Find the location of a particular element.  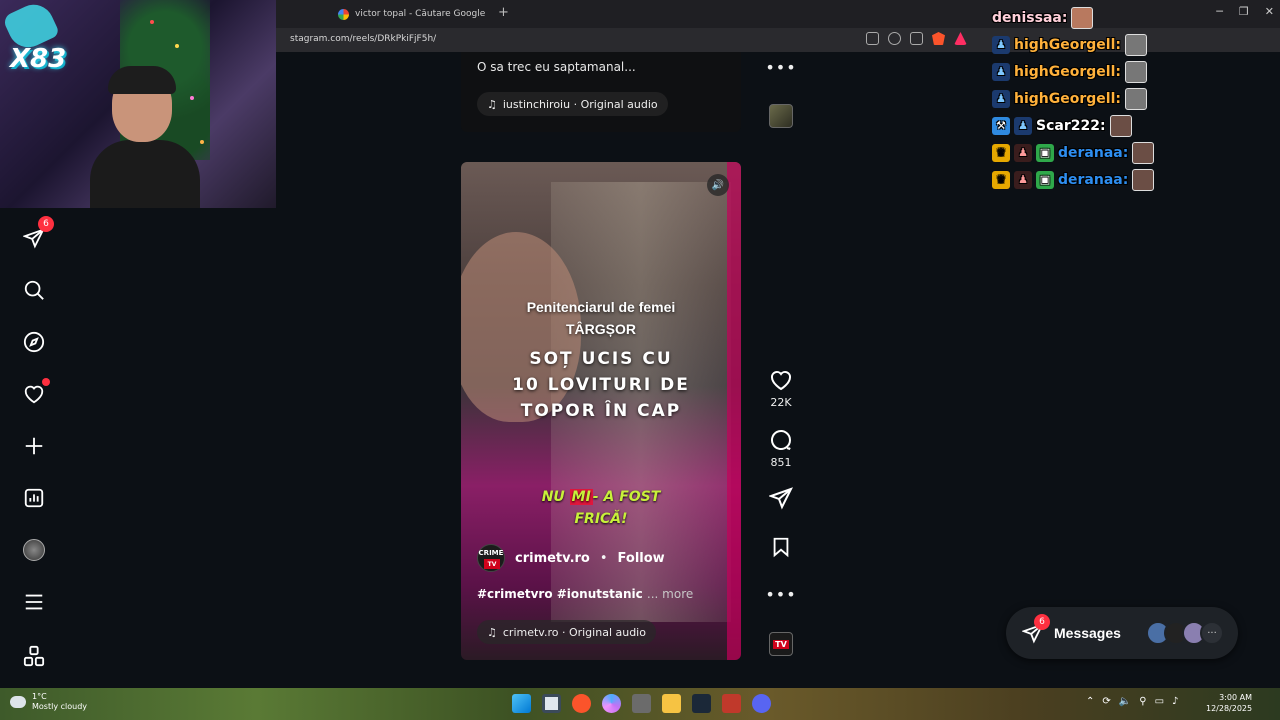

discord-icon is located at coordinates (761, 703).